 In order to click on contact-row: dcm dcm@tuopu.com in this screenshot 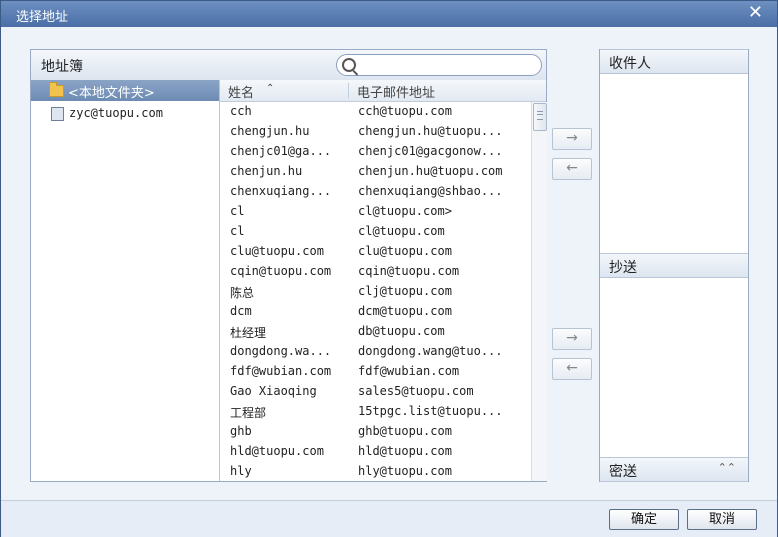, I will do `click(375, 312)`.